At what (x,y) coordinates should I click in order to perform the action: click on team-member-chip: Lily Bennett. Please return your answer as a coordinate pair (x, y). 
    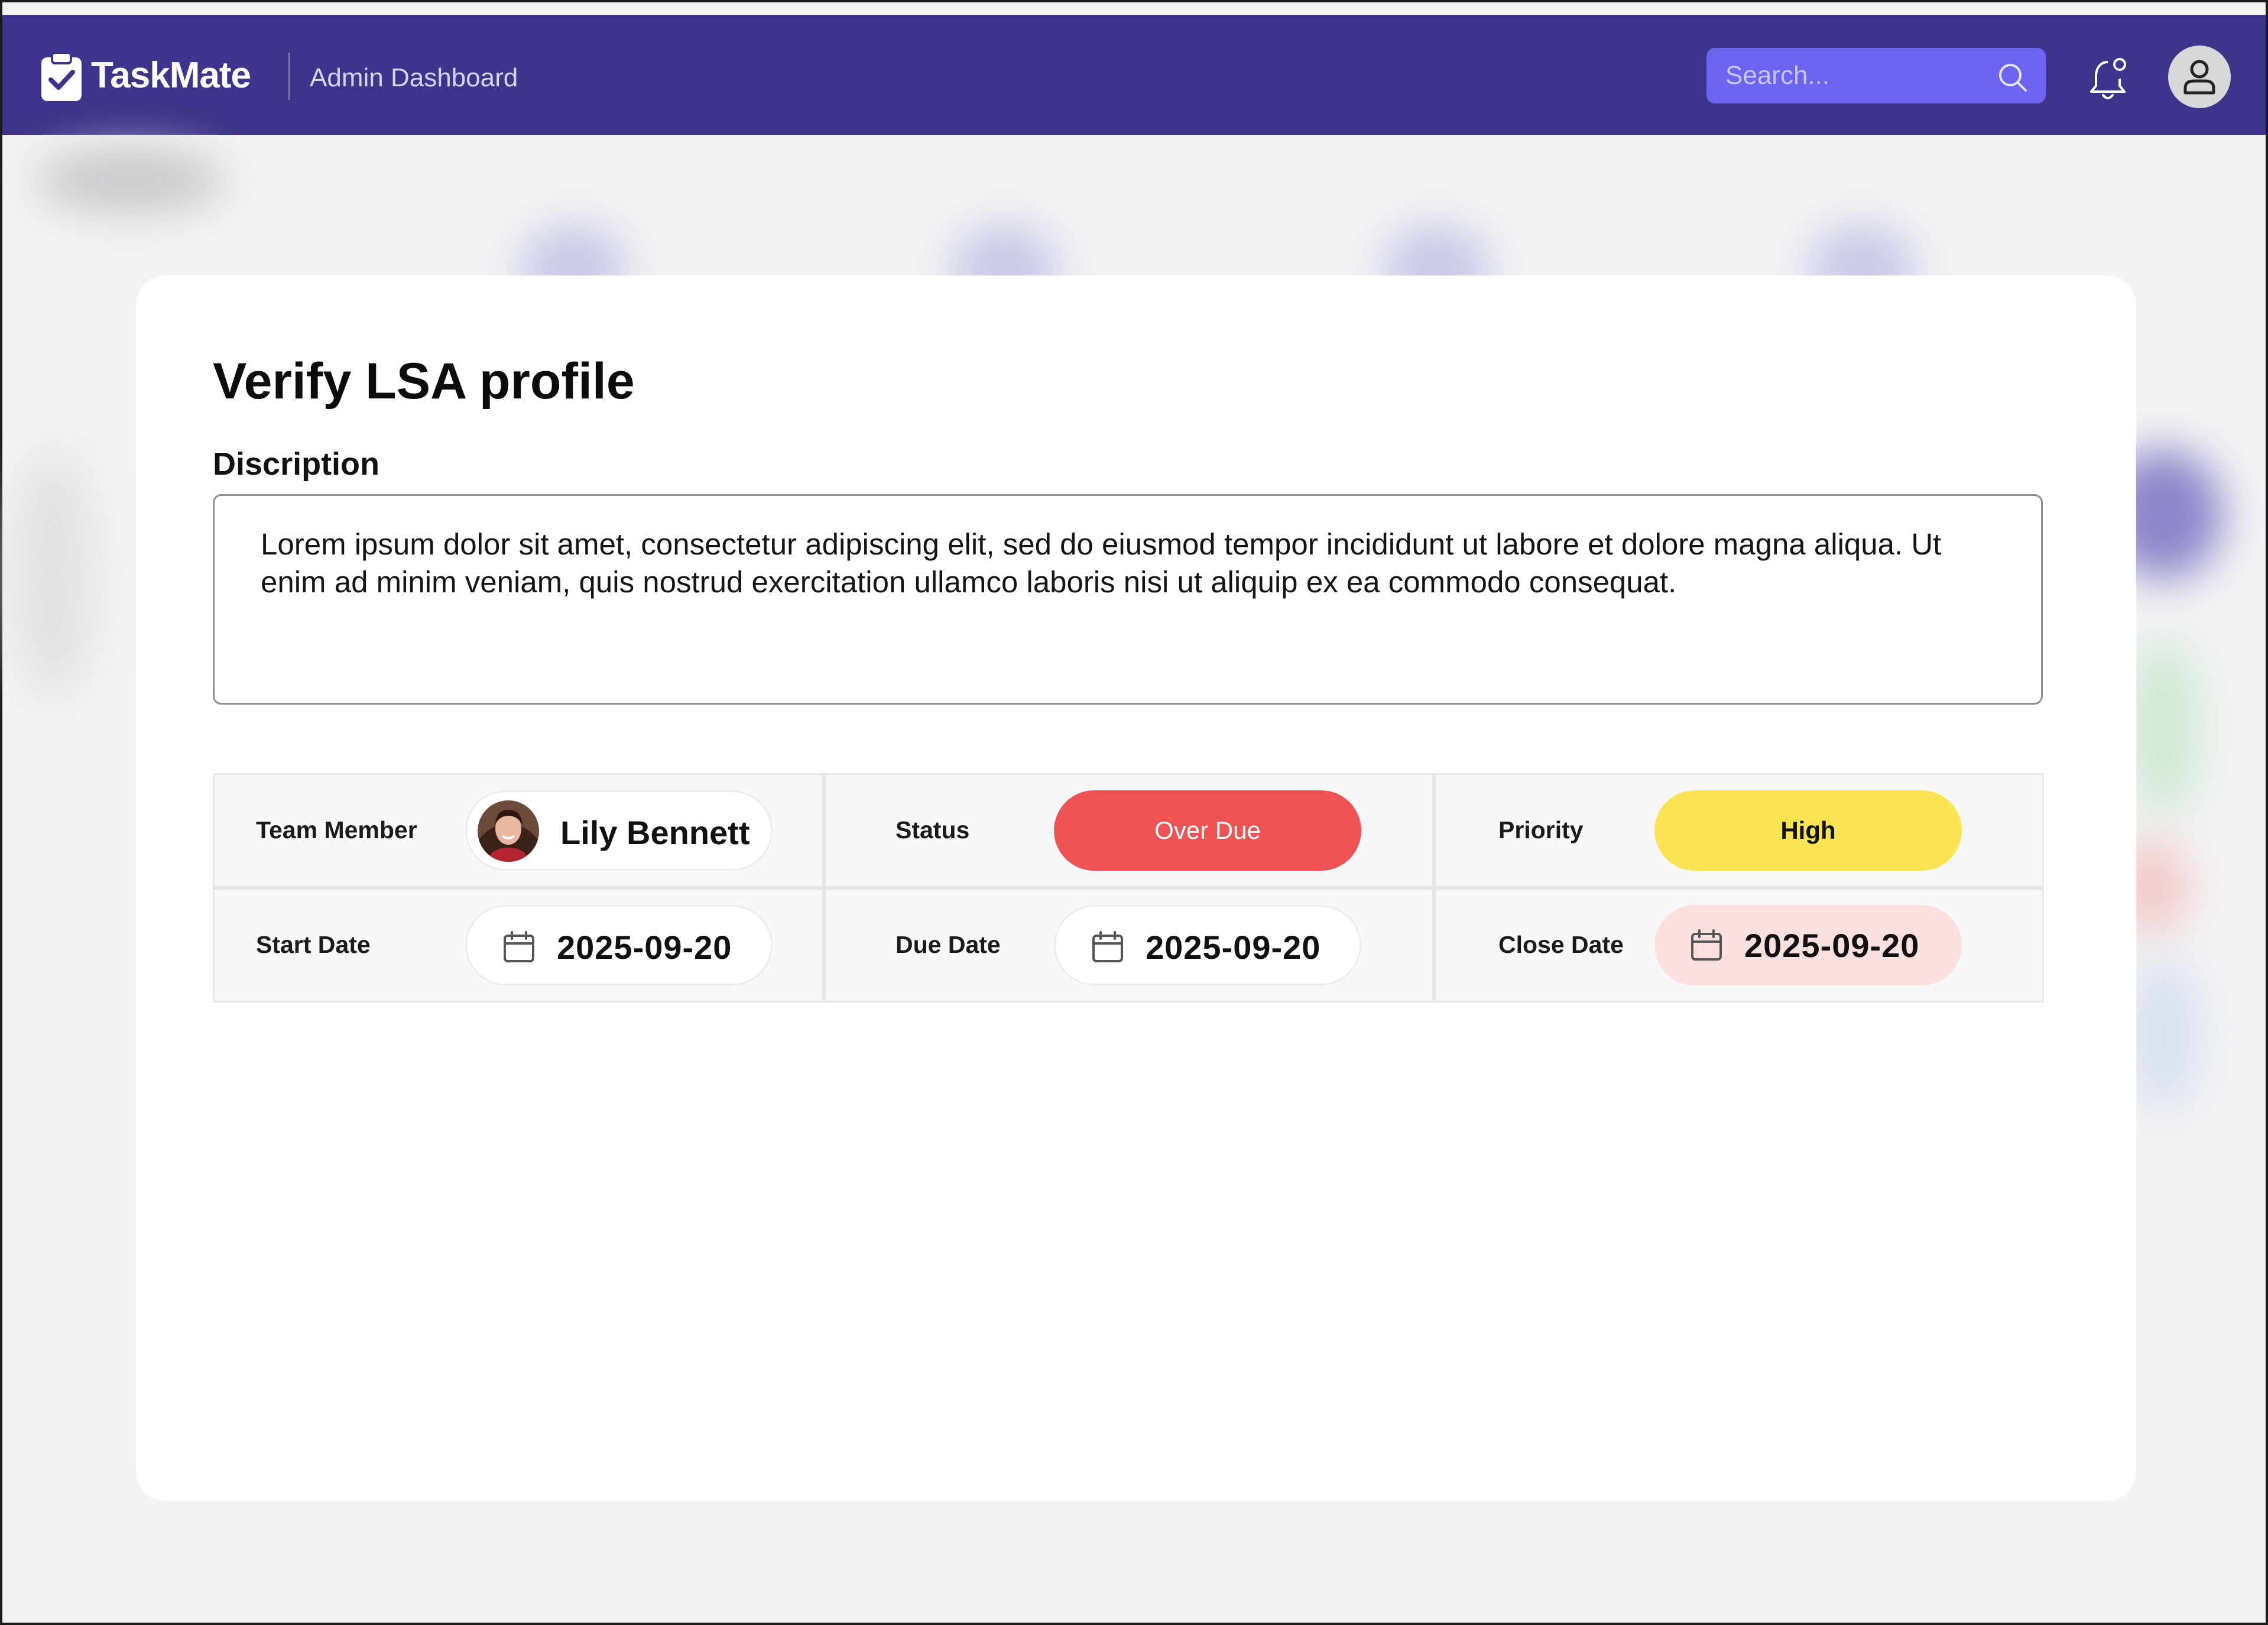
    Looking at the image, I should click on (619, 830).